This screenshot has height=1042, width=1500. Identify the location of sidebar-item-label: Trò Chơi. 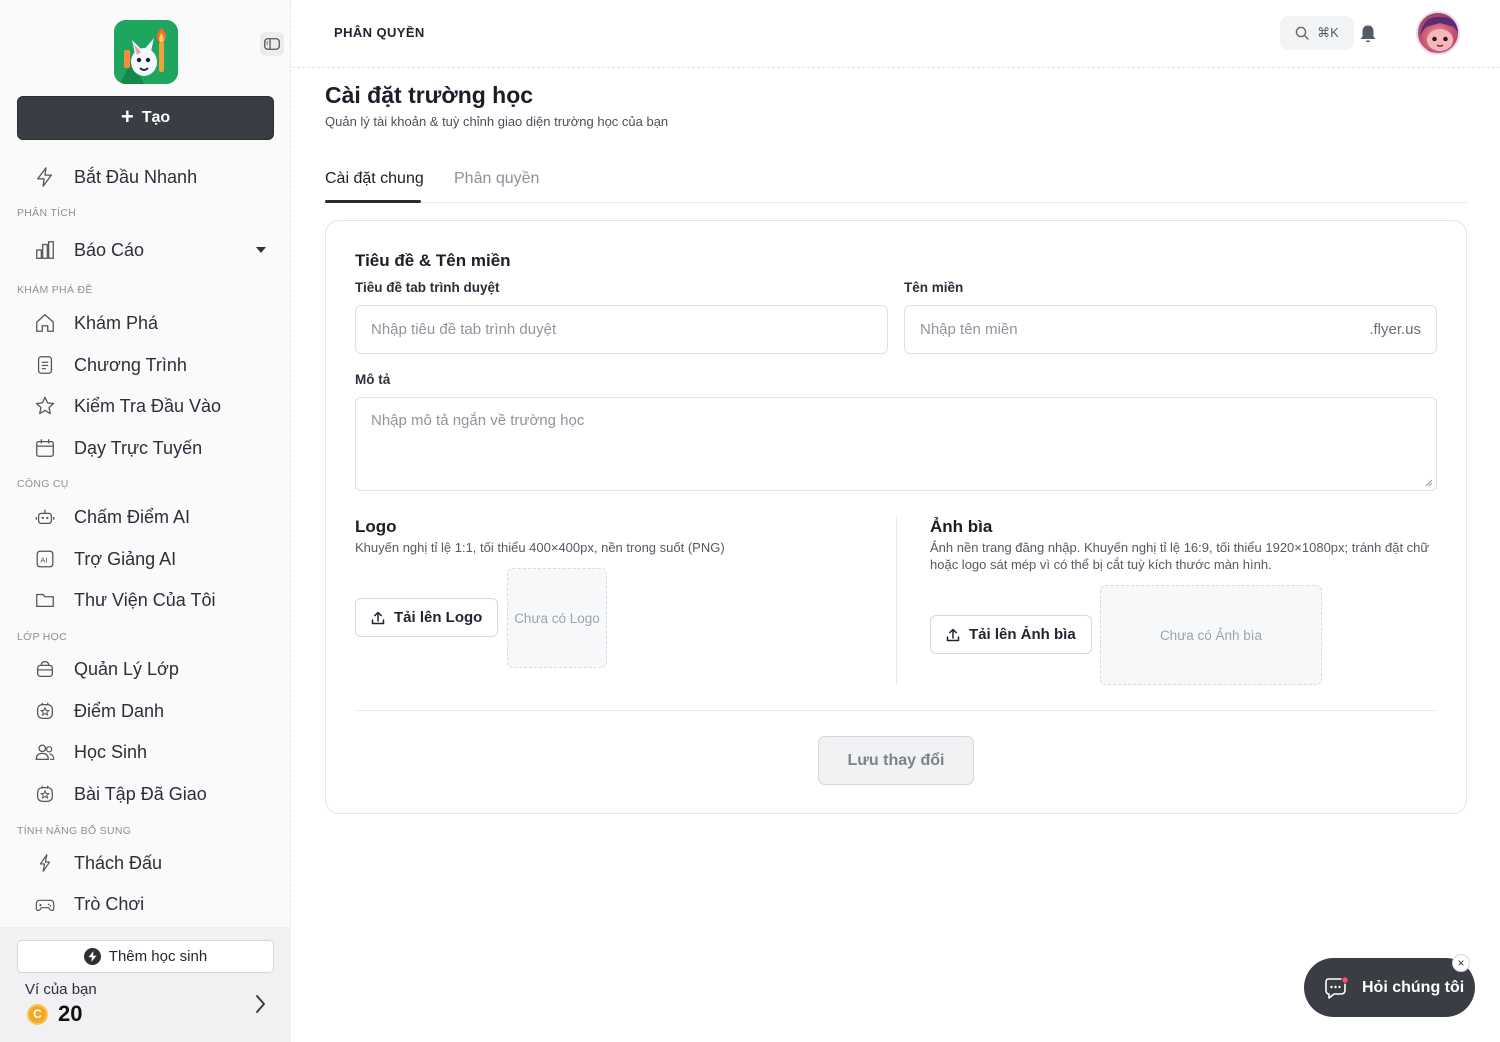
(109, 903).